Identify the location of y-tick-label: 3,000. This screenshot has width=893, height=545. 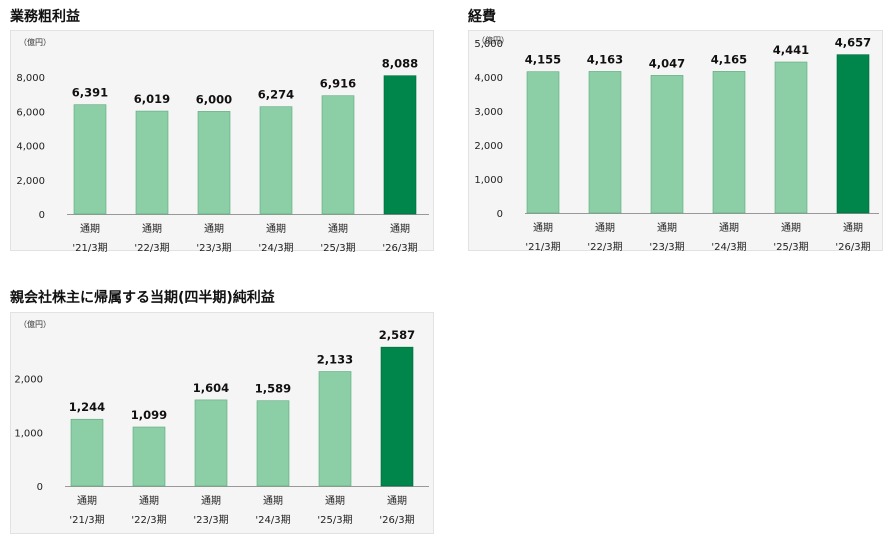
(488, 112).